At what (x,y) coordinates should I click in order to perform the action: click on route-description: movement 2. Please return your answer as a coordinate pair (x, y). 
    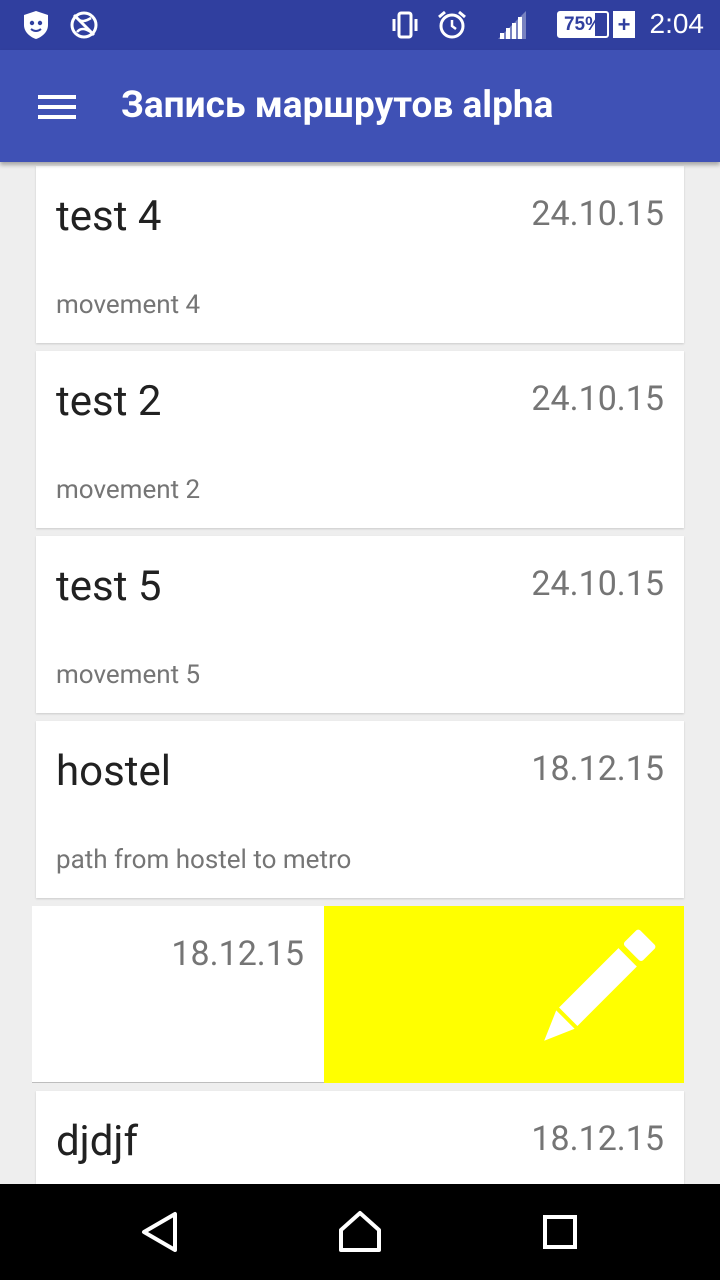
    Looking at the image, I should click on (128, 490).